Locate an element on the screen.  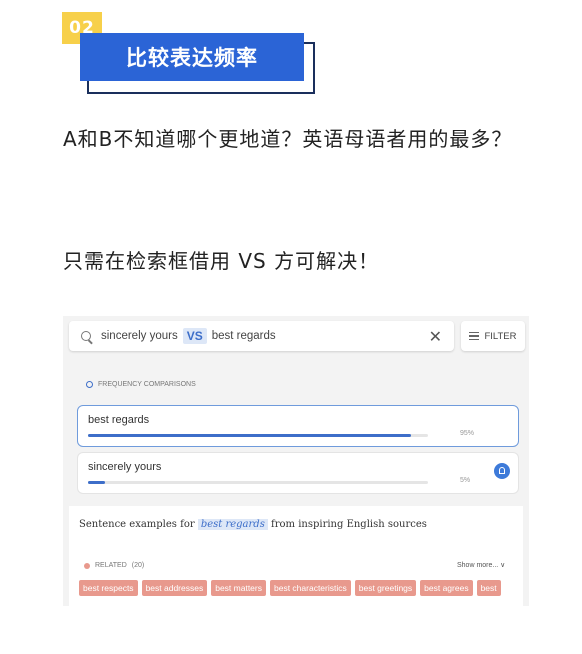
bell-icon is located at coordinates (502, 471).